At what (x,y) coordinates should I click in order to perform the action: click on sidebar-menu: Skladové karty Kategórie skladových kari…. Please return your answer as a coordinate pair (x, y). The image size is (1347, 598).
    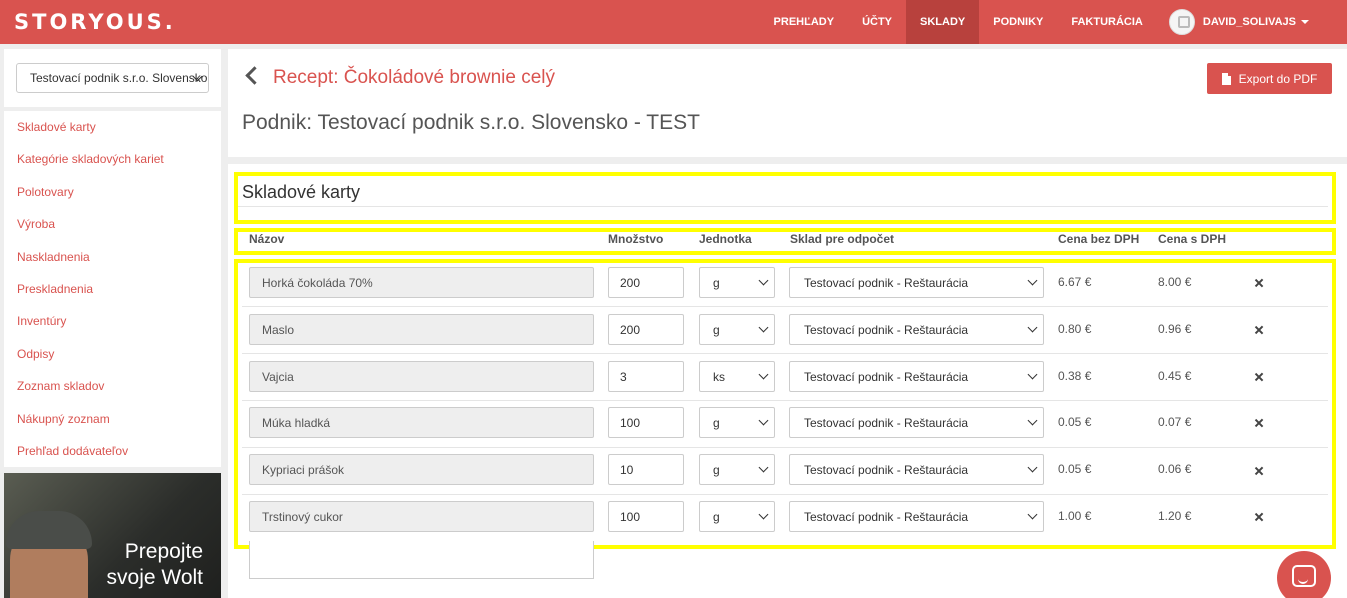
    Looking at the image, I should click on (112, 289).